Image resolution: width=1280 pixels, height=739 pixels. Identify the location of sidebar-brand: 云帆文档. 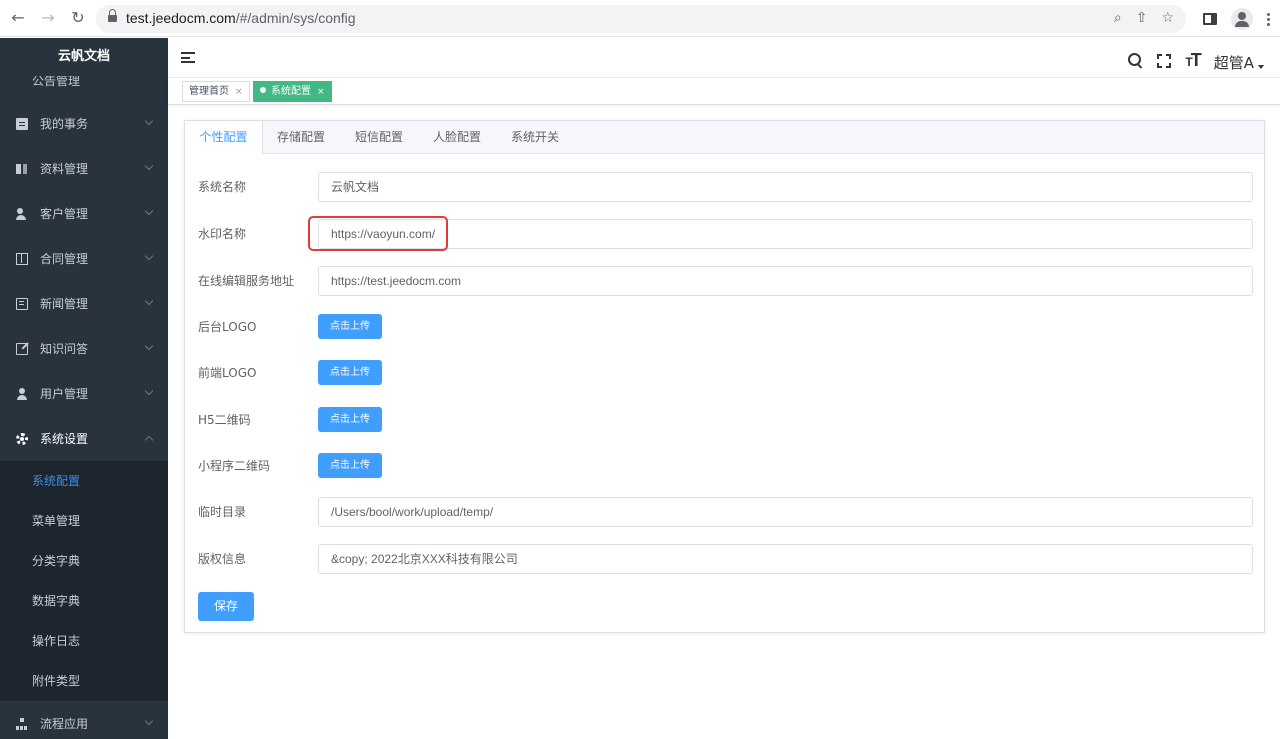
(84, 57).